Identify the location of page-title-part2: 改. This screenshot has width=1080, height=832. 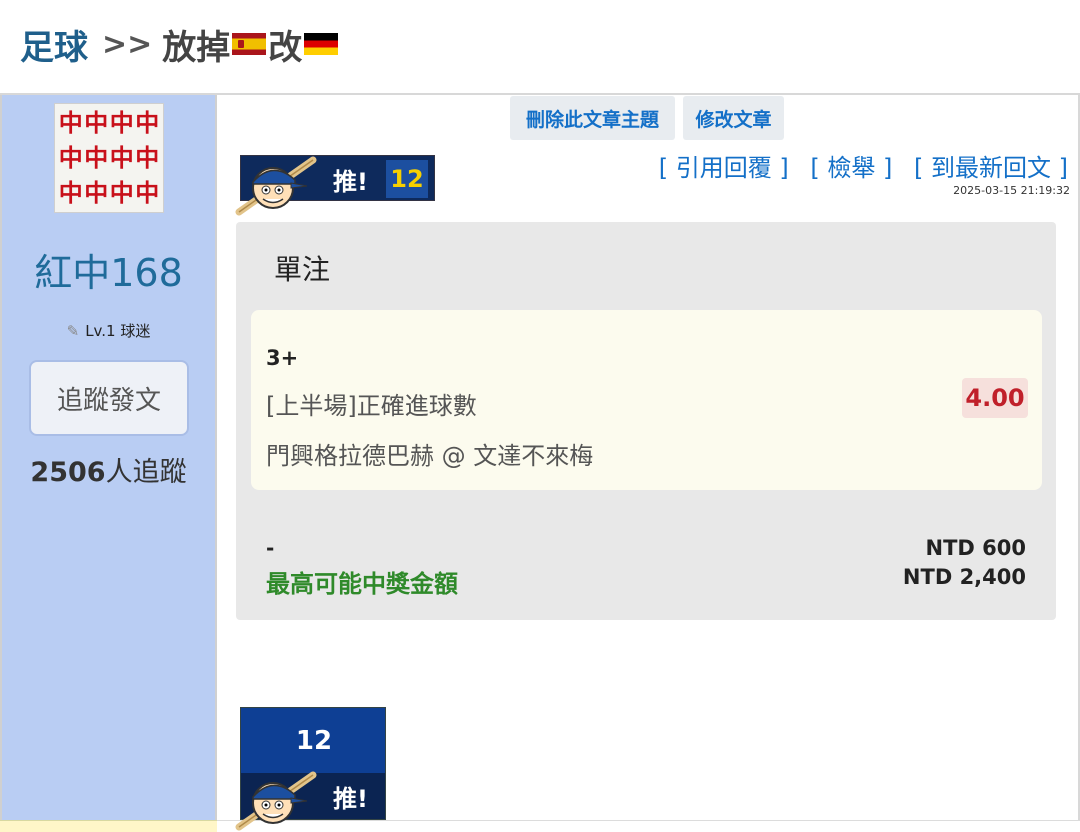
(285, 47).